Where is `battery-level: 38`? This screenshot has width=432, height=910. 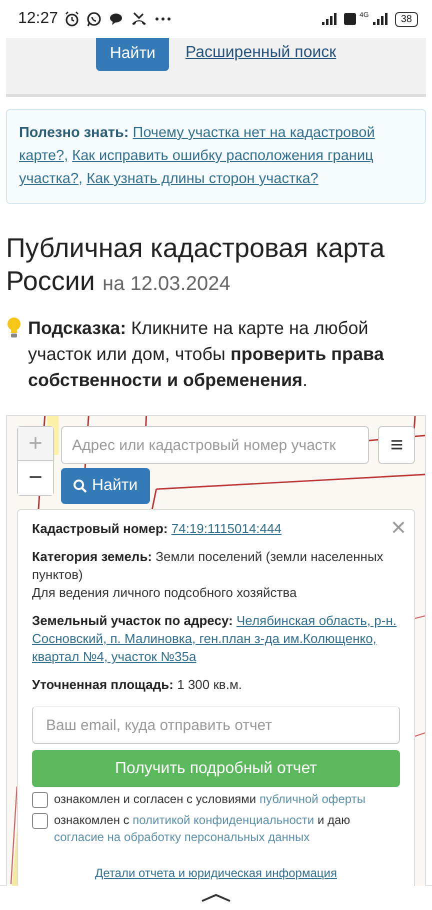 battery-level: 38 is located at coordinates (406, 19).